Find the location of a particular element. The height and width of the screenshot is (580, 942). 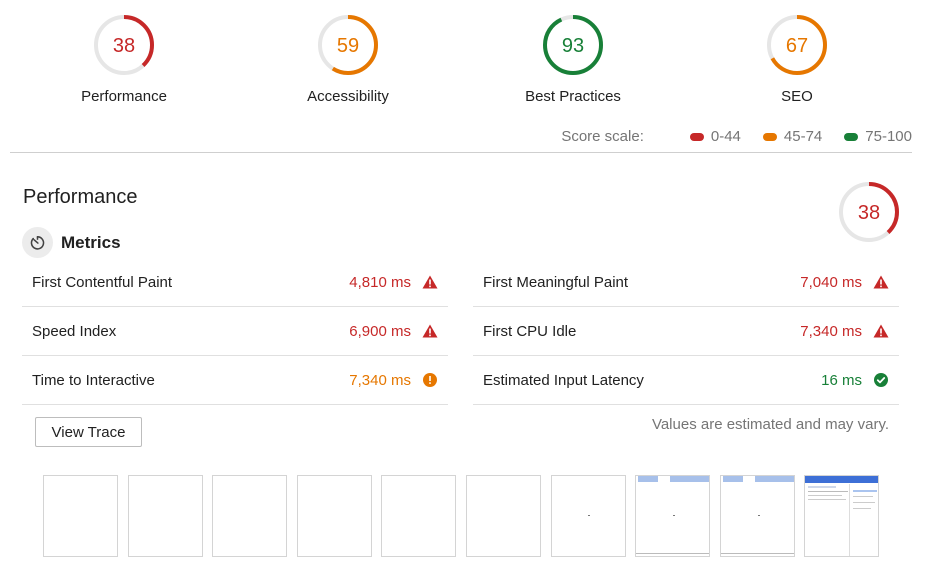

performance-score-gauge: 38 is located at coordinates (869, 214).